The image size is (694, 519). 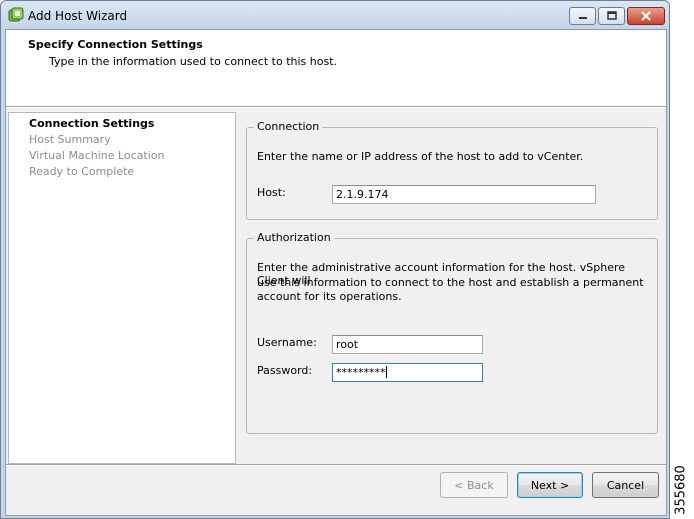 I want to click on step-host-summary: Host Summary, so click(x=70, y=139).